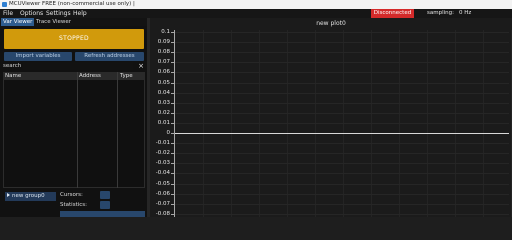 Image resolution: width=512 pixels, height=240 pixels. I want to click on y-tick-label: 0.1, so click(165, 32).